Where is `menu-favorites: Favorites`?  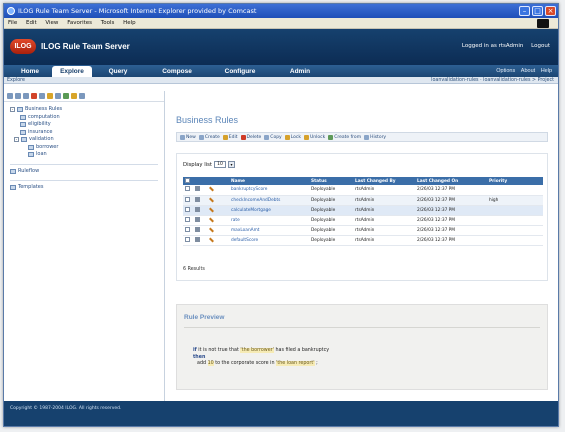 menu-favorites: Favorites is located at coordinates (79, 23).